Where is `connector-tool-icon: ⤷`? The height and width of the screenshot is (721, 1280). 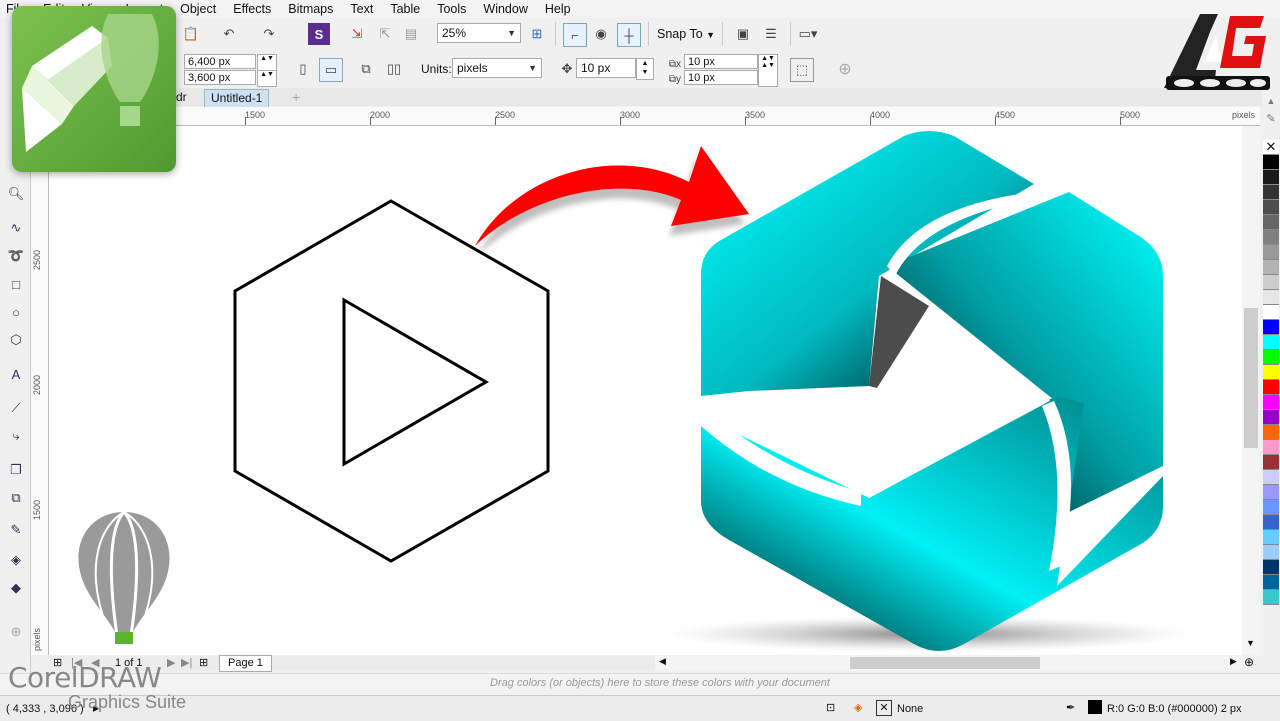
connector-tool-icon: ⤷ is located at coordinates (16, 436).